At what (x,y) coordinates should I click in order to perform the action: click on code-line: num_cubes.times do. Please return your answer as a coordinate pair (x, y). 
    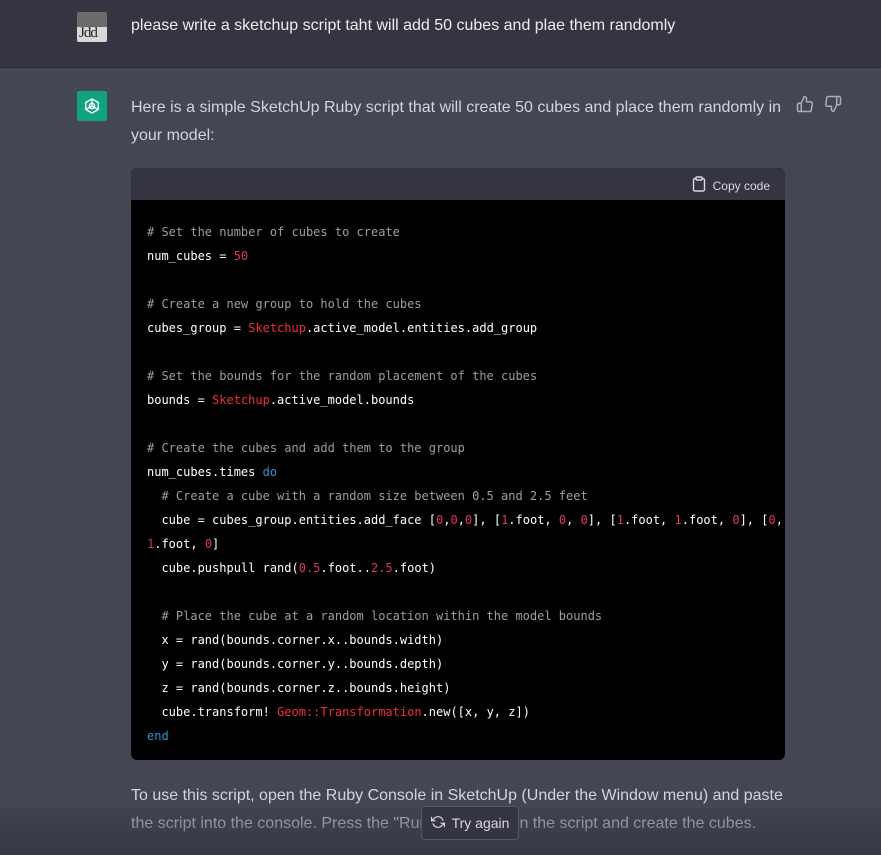
    Looking at the image, I should click on (458, 472).